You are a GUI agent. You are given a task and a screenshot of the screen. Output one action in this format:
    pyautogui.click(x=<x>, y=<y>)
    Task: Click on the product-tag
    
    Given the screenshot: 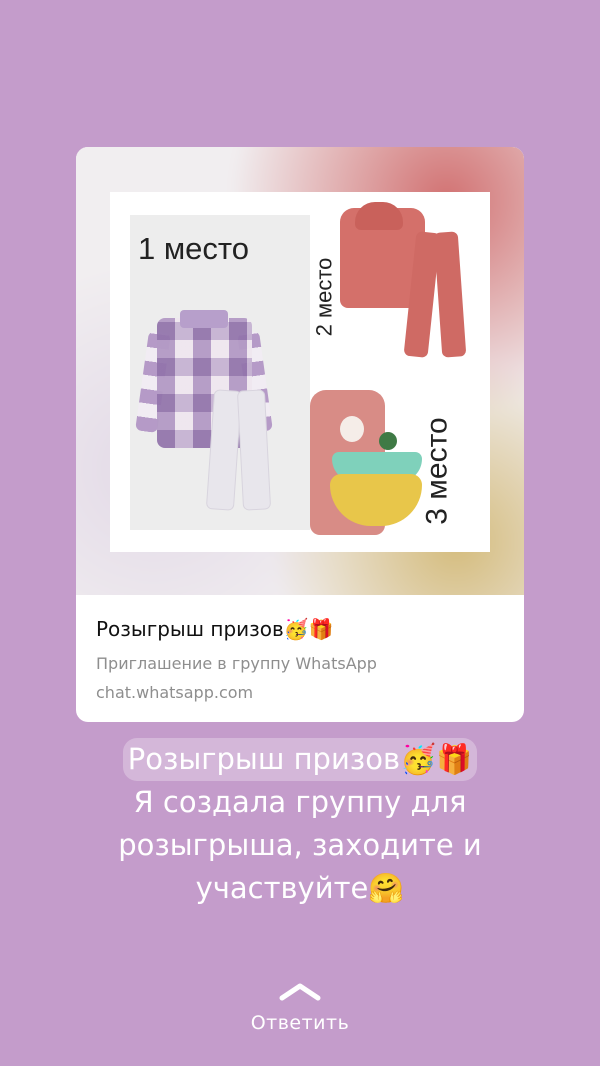 What is the action you would take?
    pyautogui.click(x=388, y=441)
    